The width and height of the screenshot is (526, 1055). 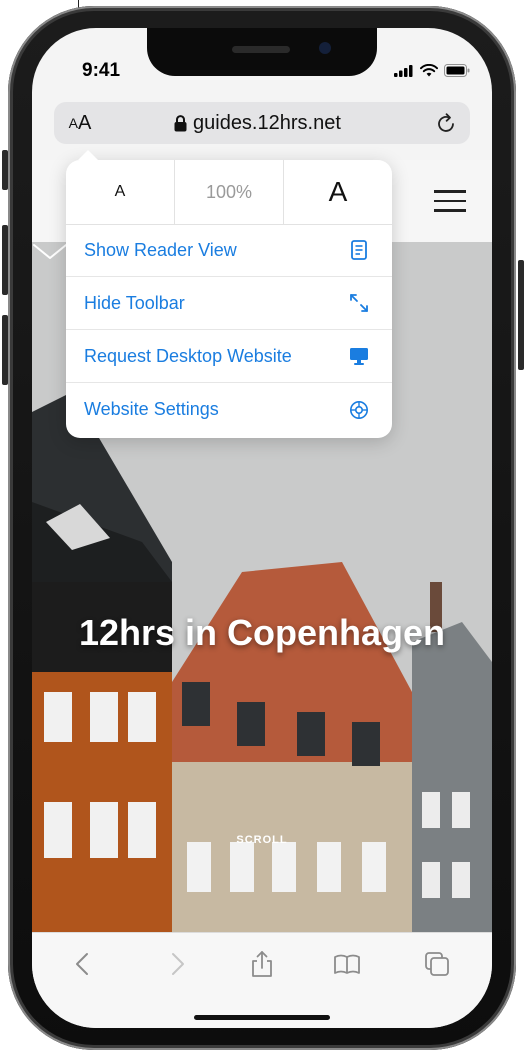 I want to click on front-camera, so click(x=325, y=48).